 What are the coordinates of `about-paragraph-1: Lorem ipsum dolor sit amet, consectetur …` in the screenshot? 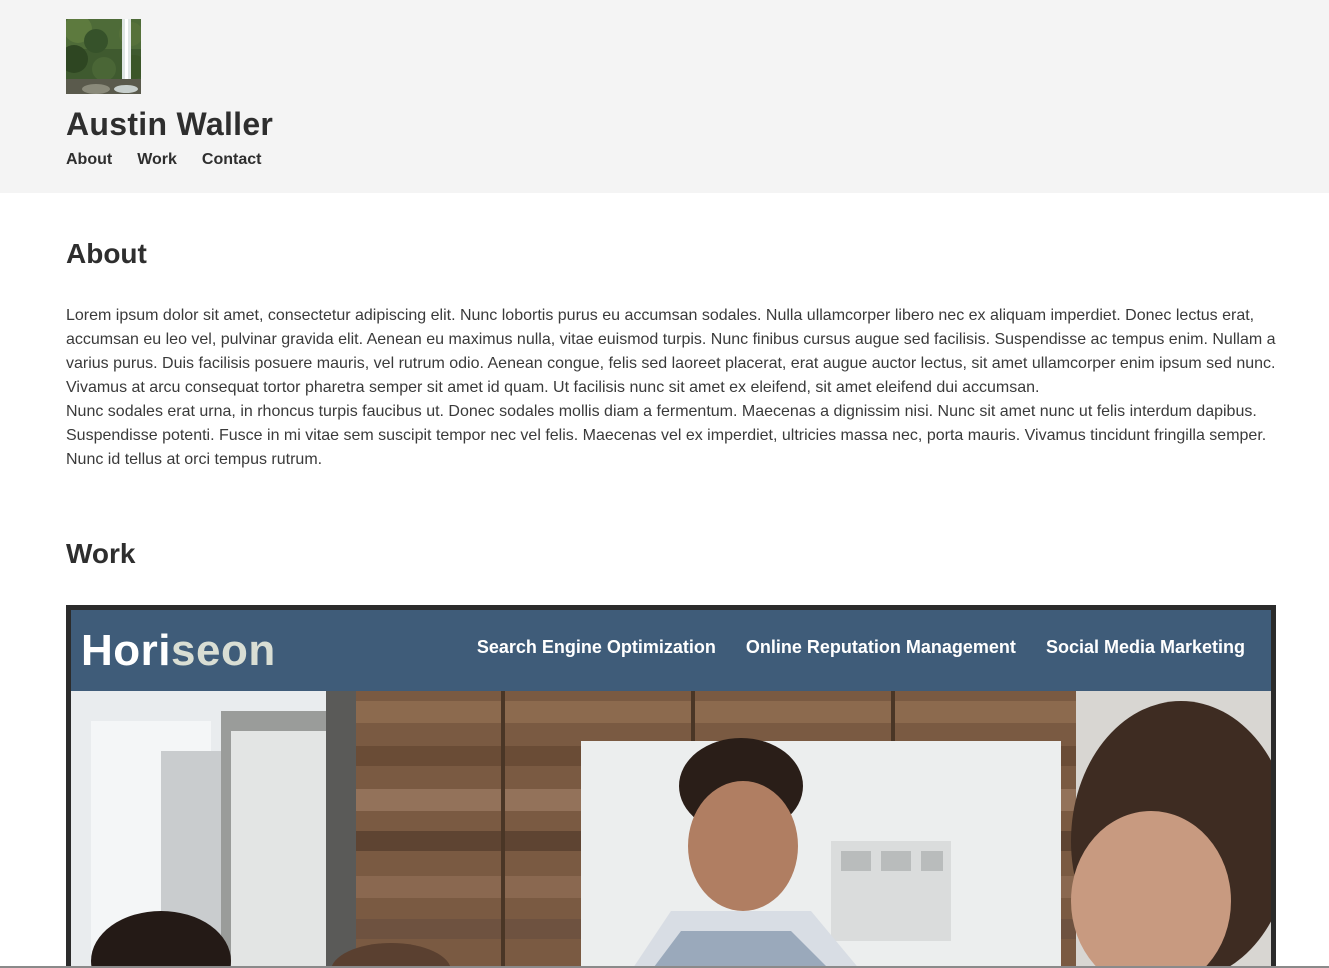 It's located at (671, 351).